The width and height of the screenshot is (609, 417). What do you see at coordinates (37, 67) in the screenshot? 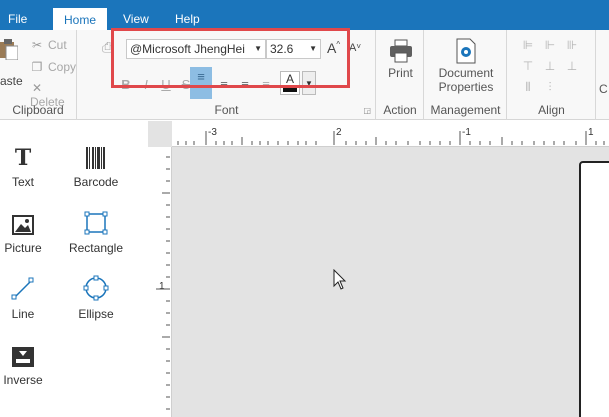
I see `copy-icon: ❐` at bounding box center [37, 67].